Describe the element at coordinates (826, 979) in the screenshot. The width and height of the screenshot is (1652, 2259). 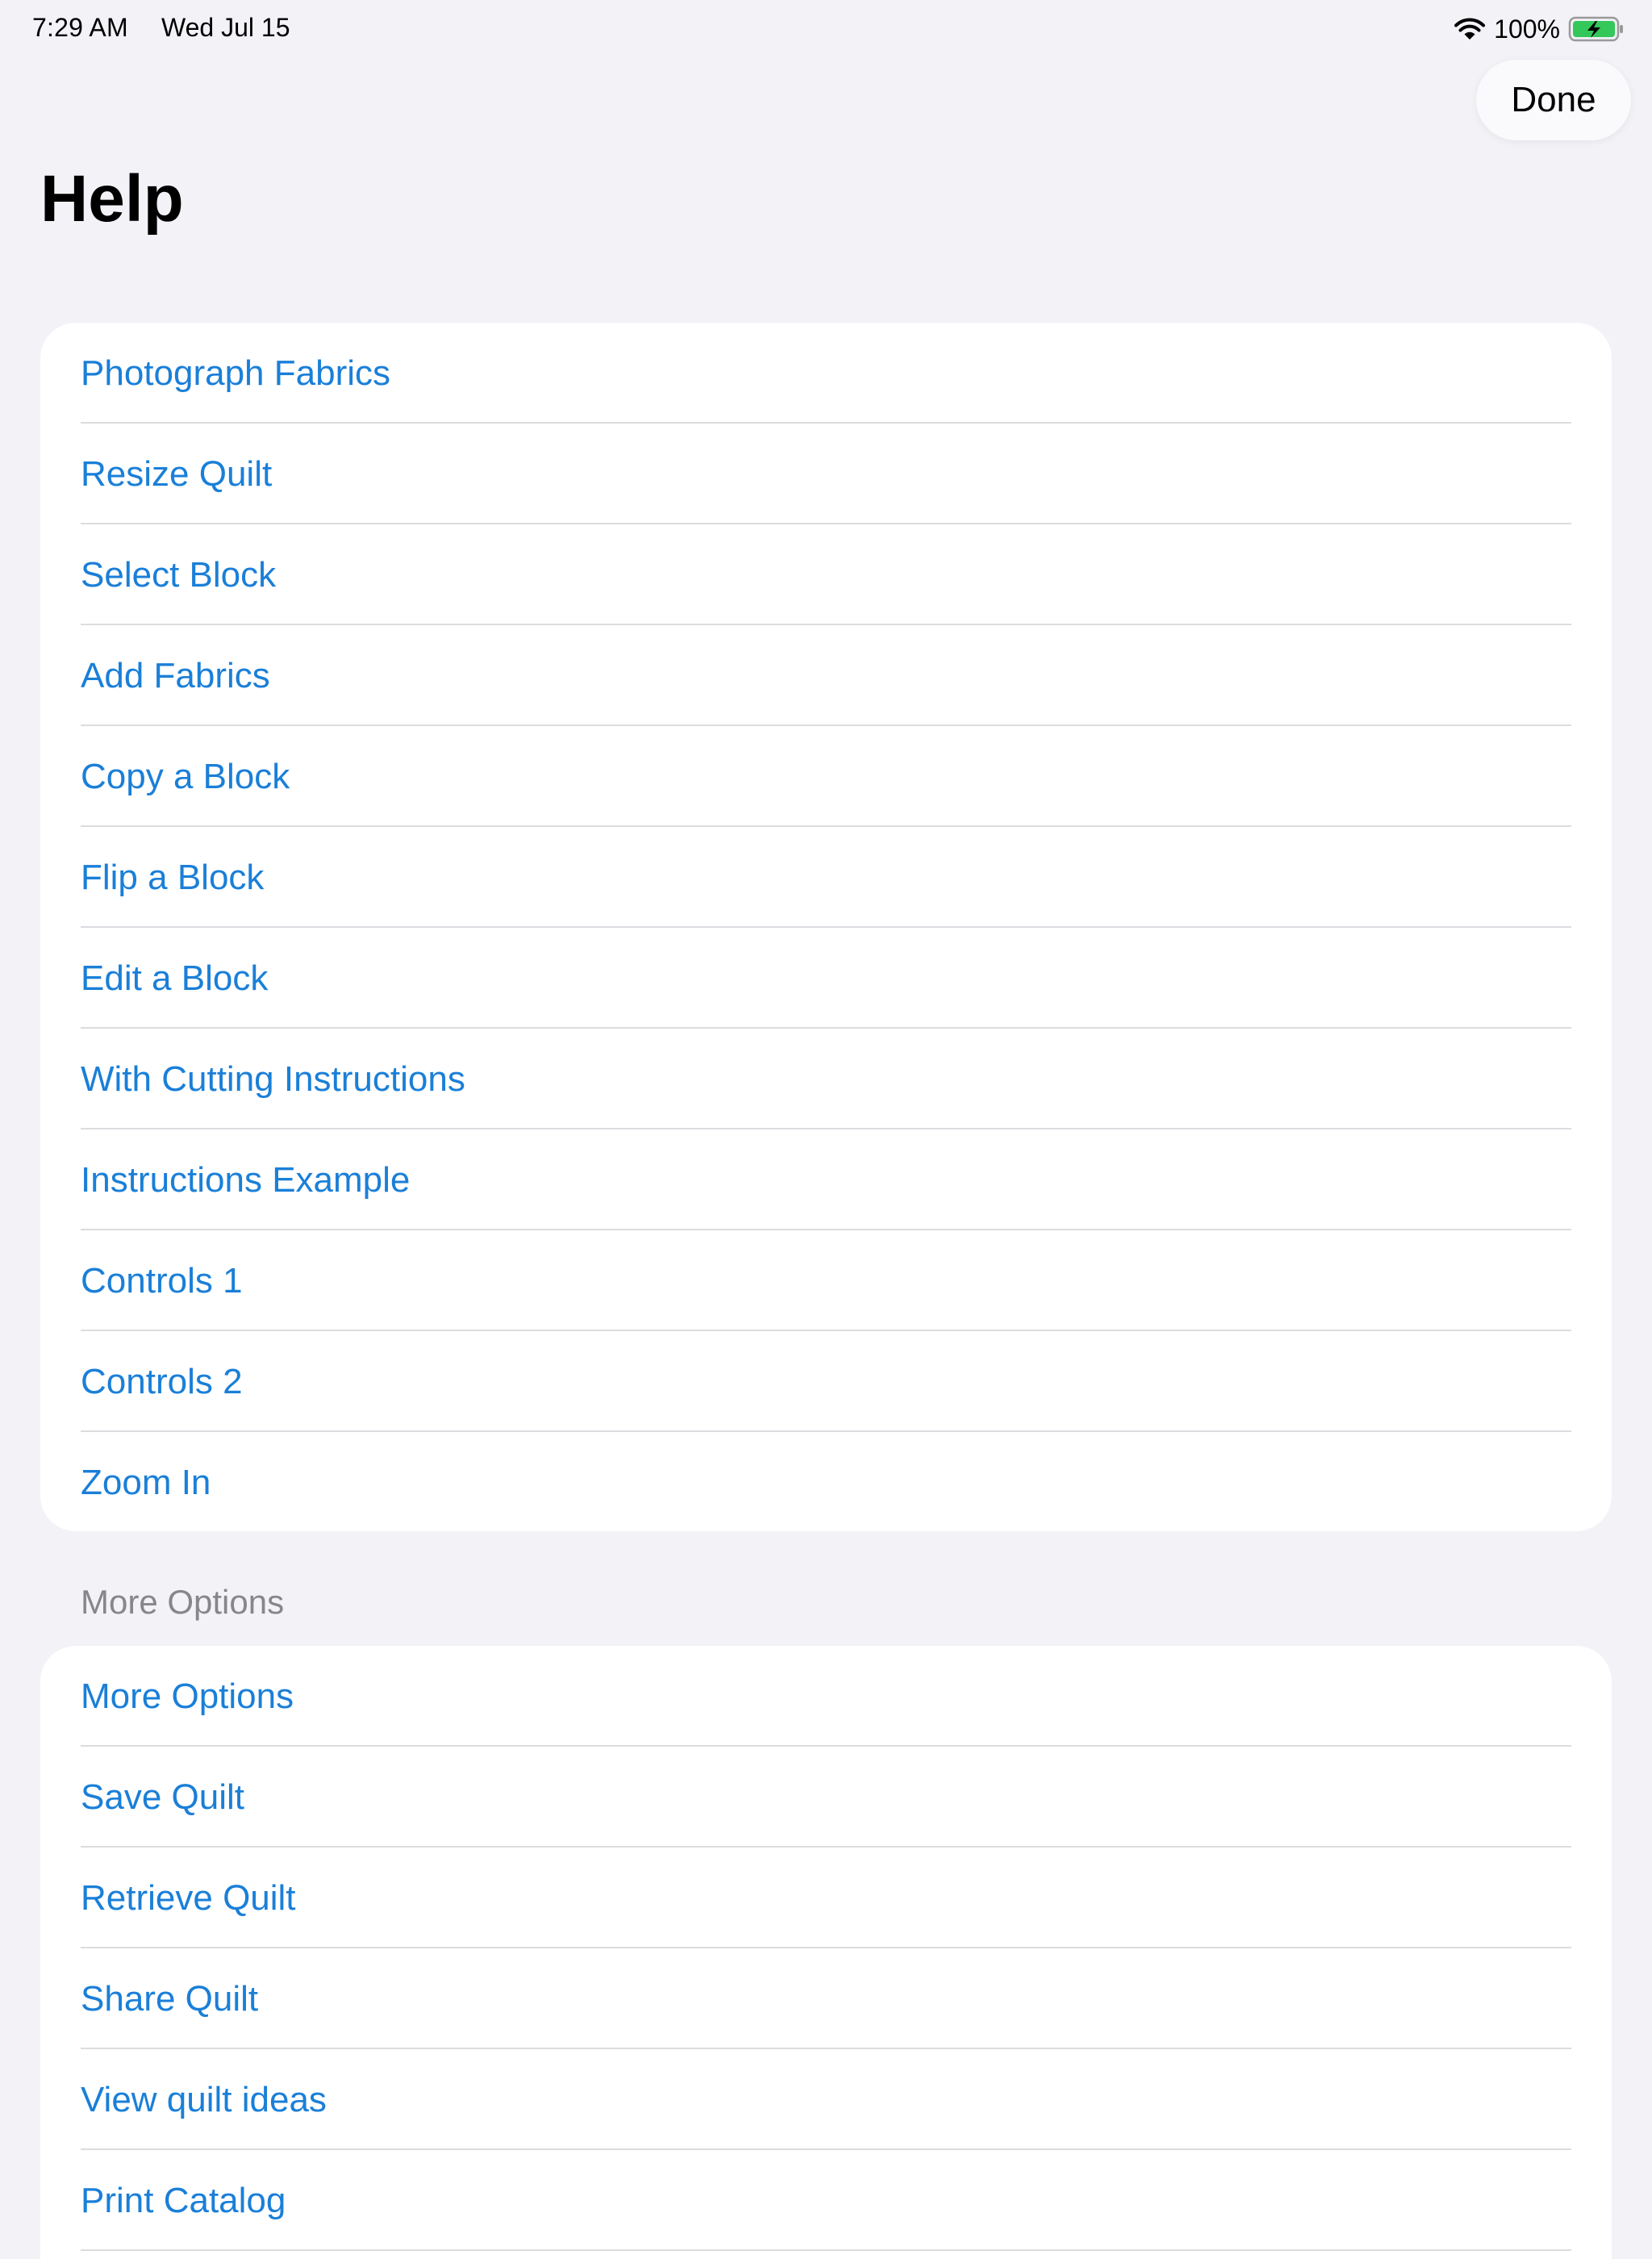
I see `list-item: Edit a Block` at that location.